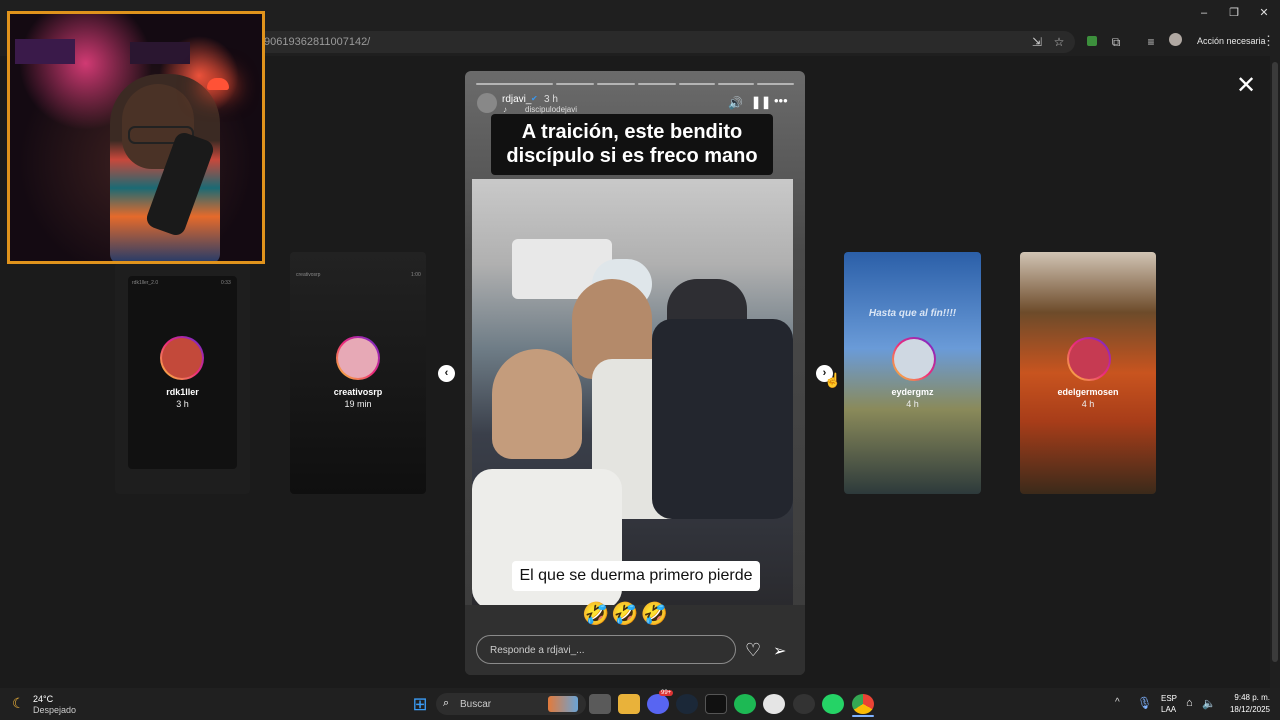 Image resolution: width=1280 pixels, height=720 pixels. I want to click on card-overlay-text: Hasta que al fin!!!!, so click(912, 313).